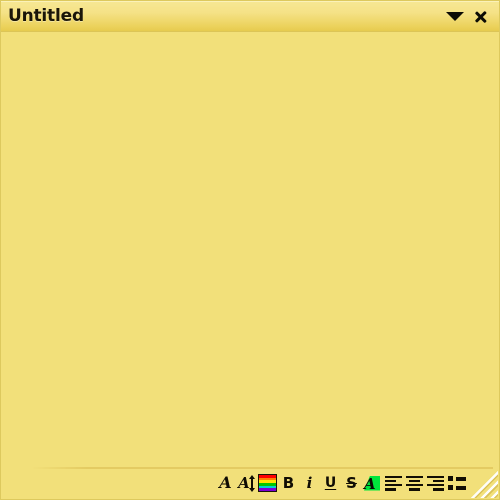 The image size is (500, 500). What do you see at coordinates (262, 468) in the screenshot?
I see `toolbar-divider` at bounding box center [262, 468].